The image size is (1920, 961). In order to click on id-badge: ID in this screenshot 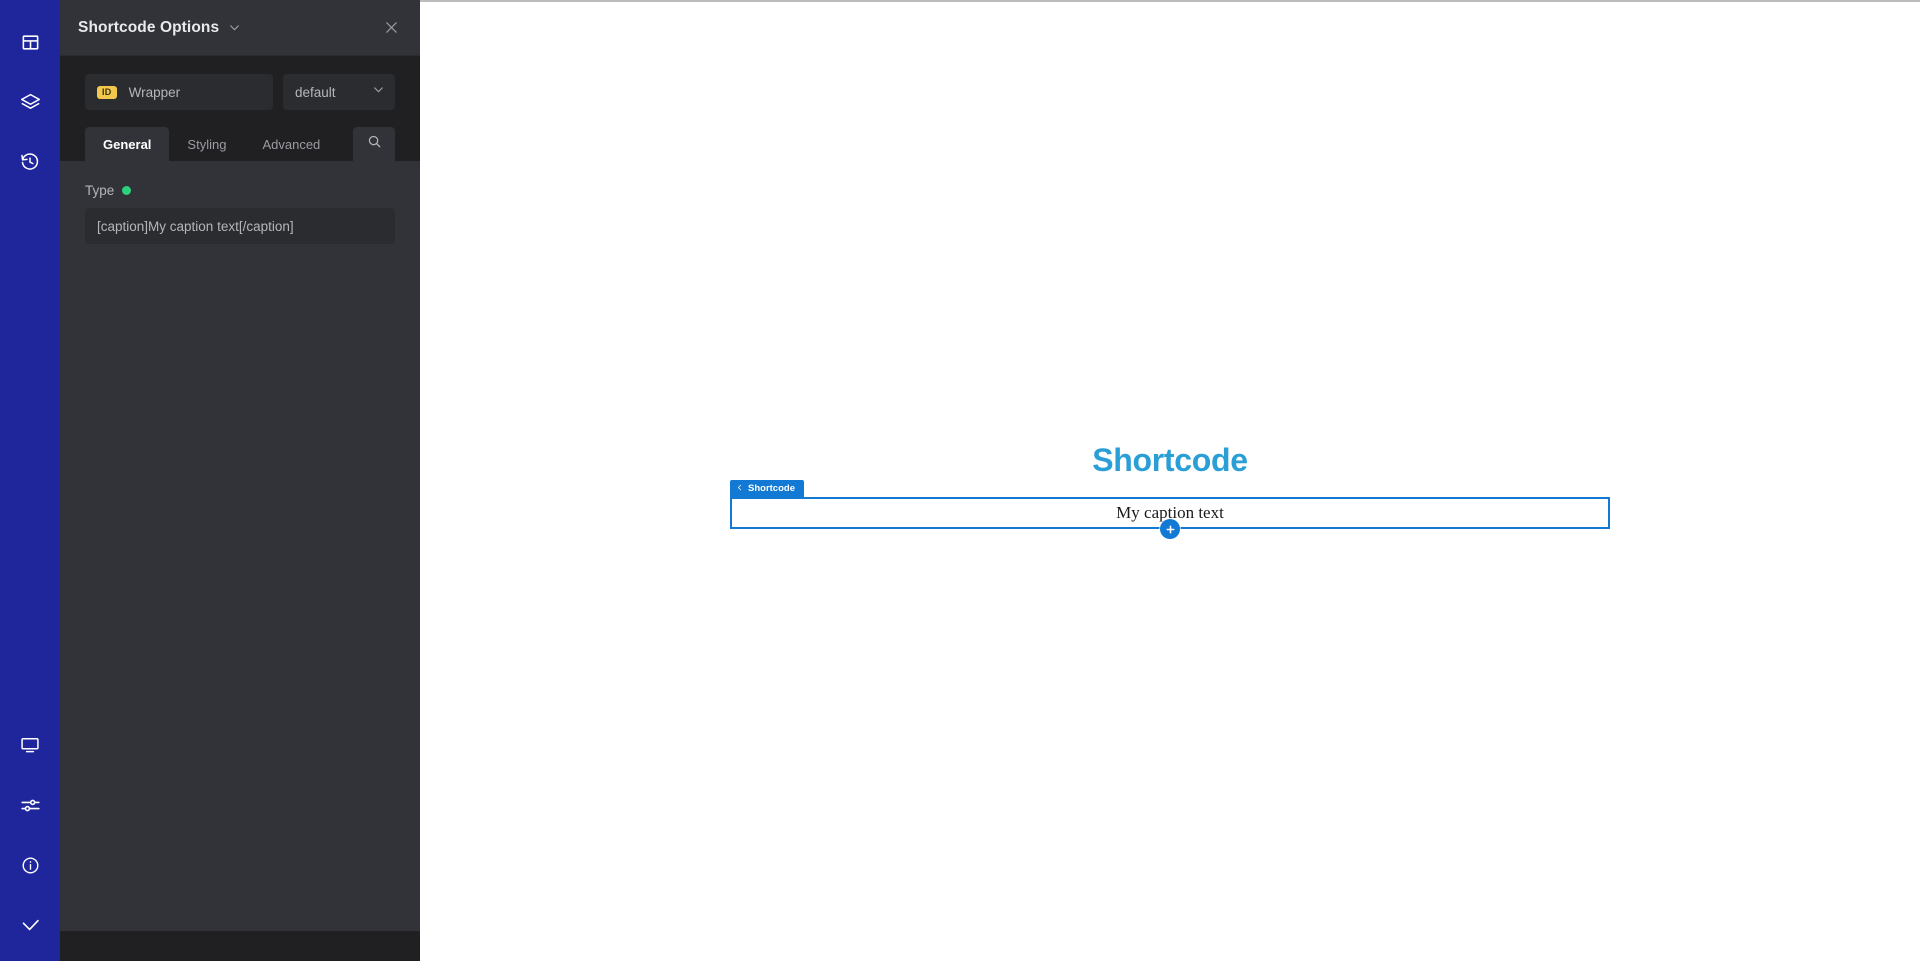, I will do `click(107, 92)`.